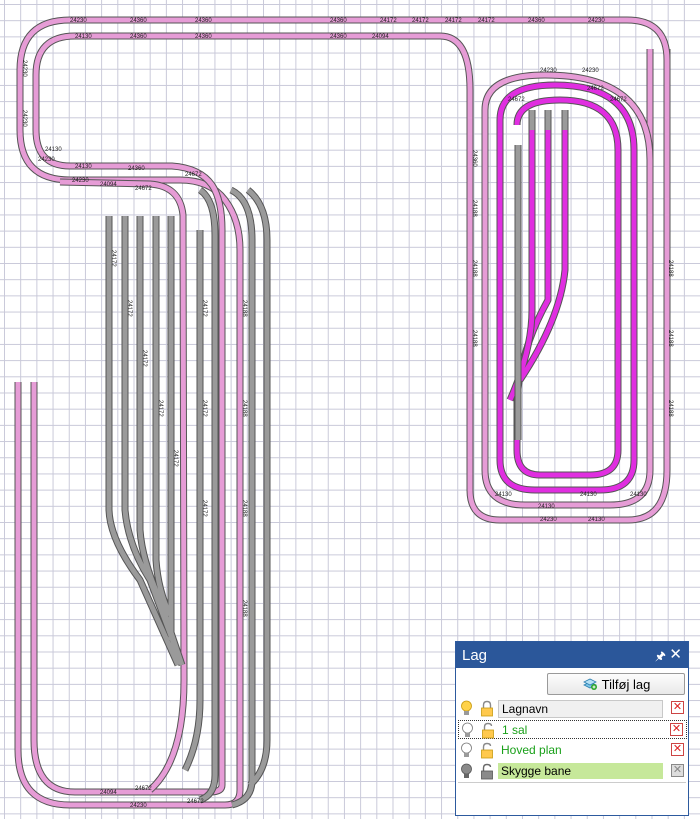 This screenshot has height=819, width=700. Describe the element at coordinates (580, 730) in the screenshot. I see `layer-name: 1 sal` at that location.